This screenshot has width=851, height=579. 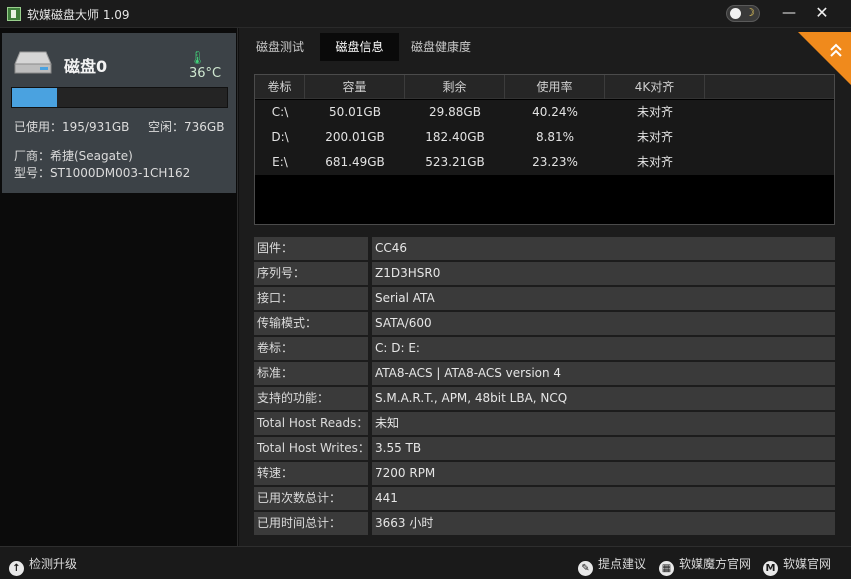 What do you see at coordinates (655, 87) in the screenshot?
I see `column-header: 4K对齐` at bounding box center [655, 87].